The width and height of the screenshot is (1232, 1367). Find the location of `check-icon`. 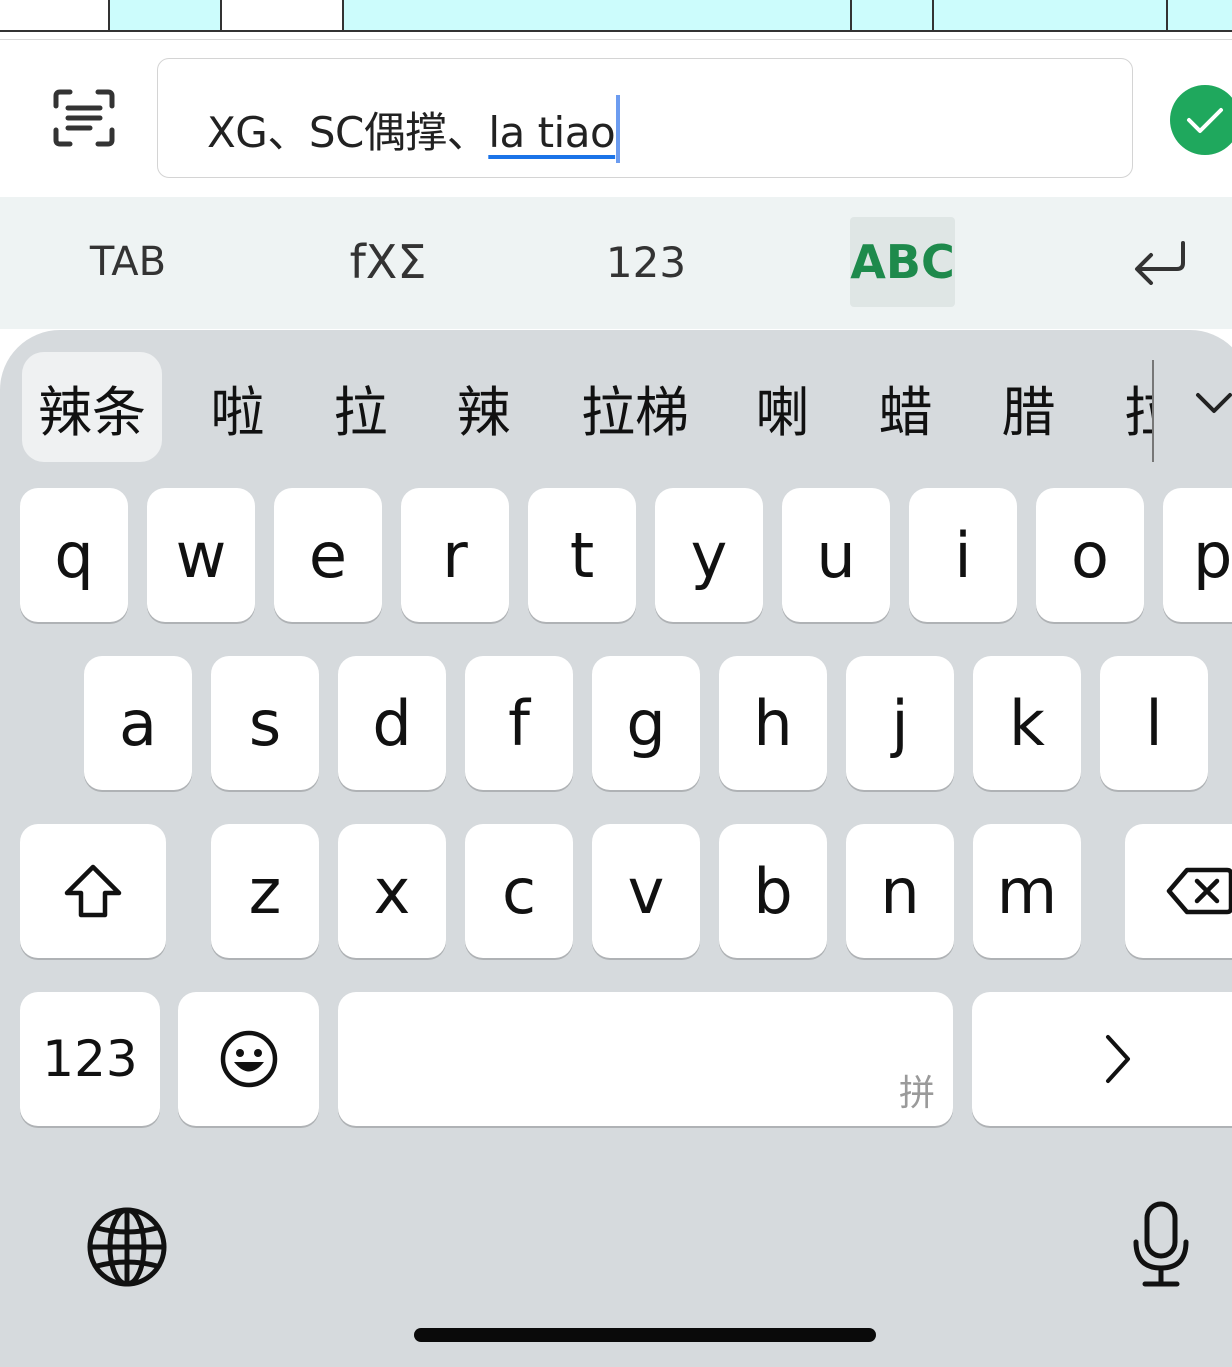

check-icon is located at coordinates (1201, 120).